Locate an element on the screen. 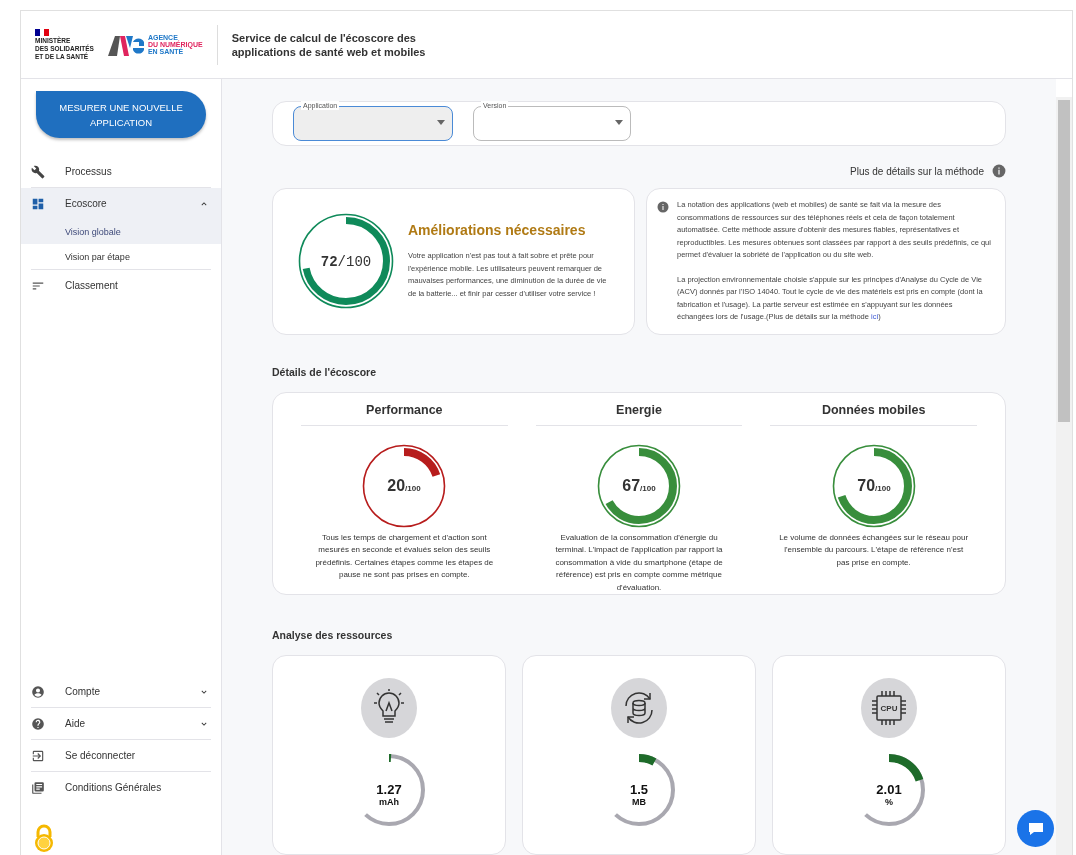 The width and height of the screenshot is (1076, 855). metric-ring: 20/100 is located at coordinates (404, 485).